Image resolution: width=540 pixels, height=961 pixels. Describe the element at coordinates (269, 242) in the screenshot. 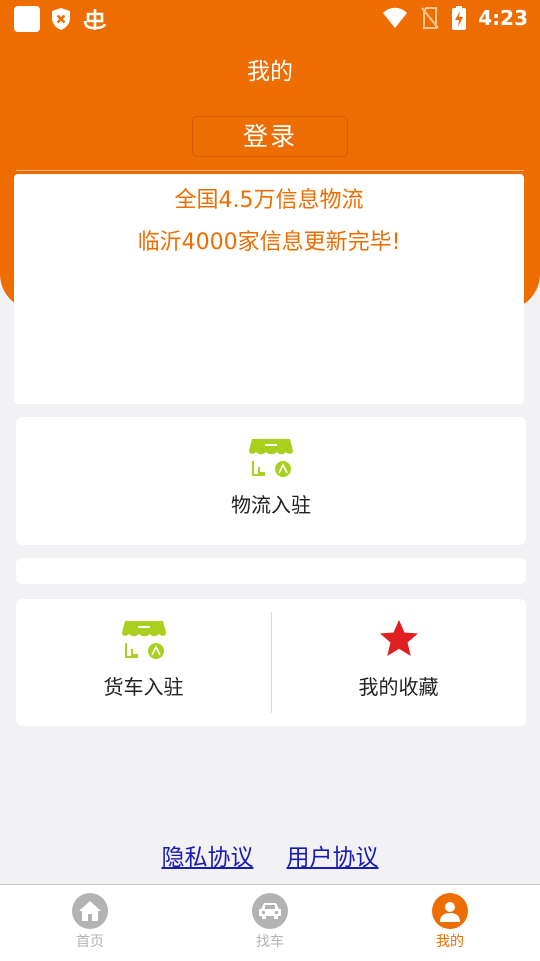

I see `notice-line-2: 临沂4000家信息更新完毕!` at that location.